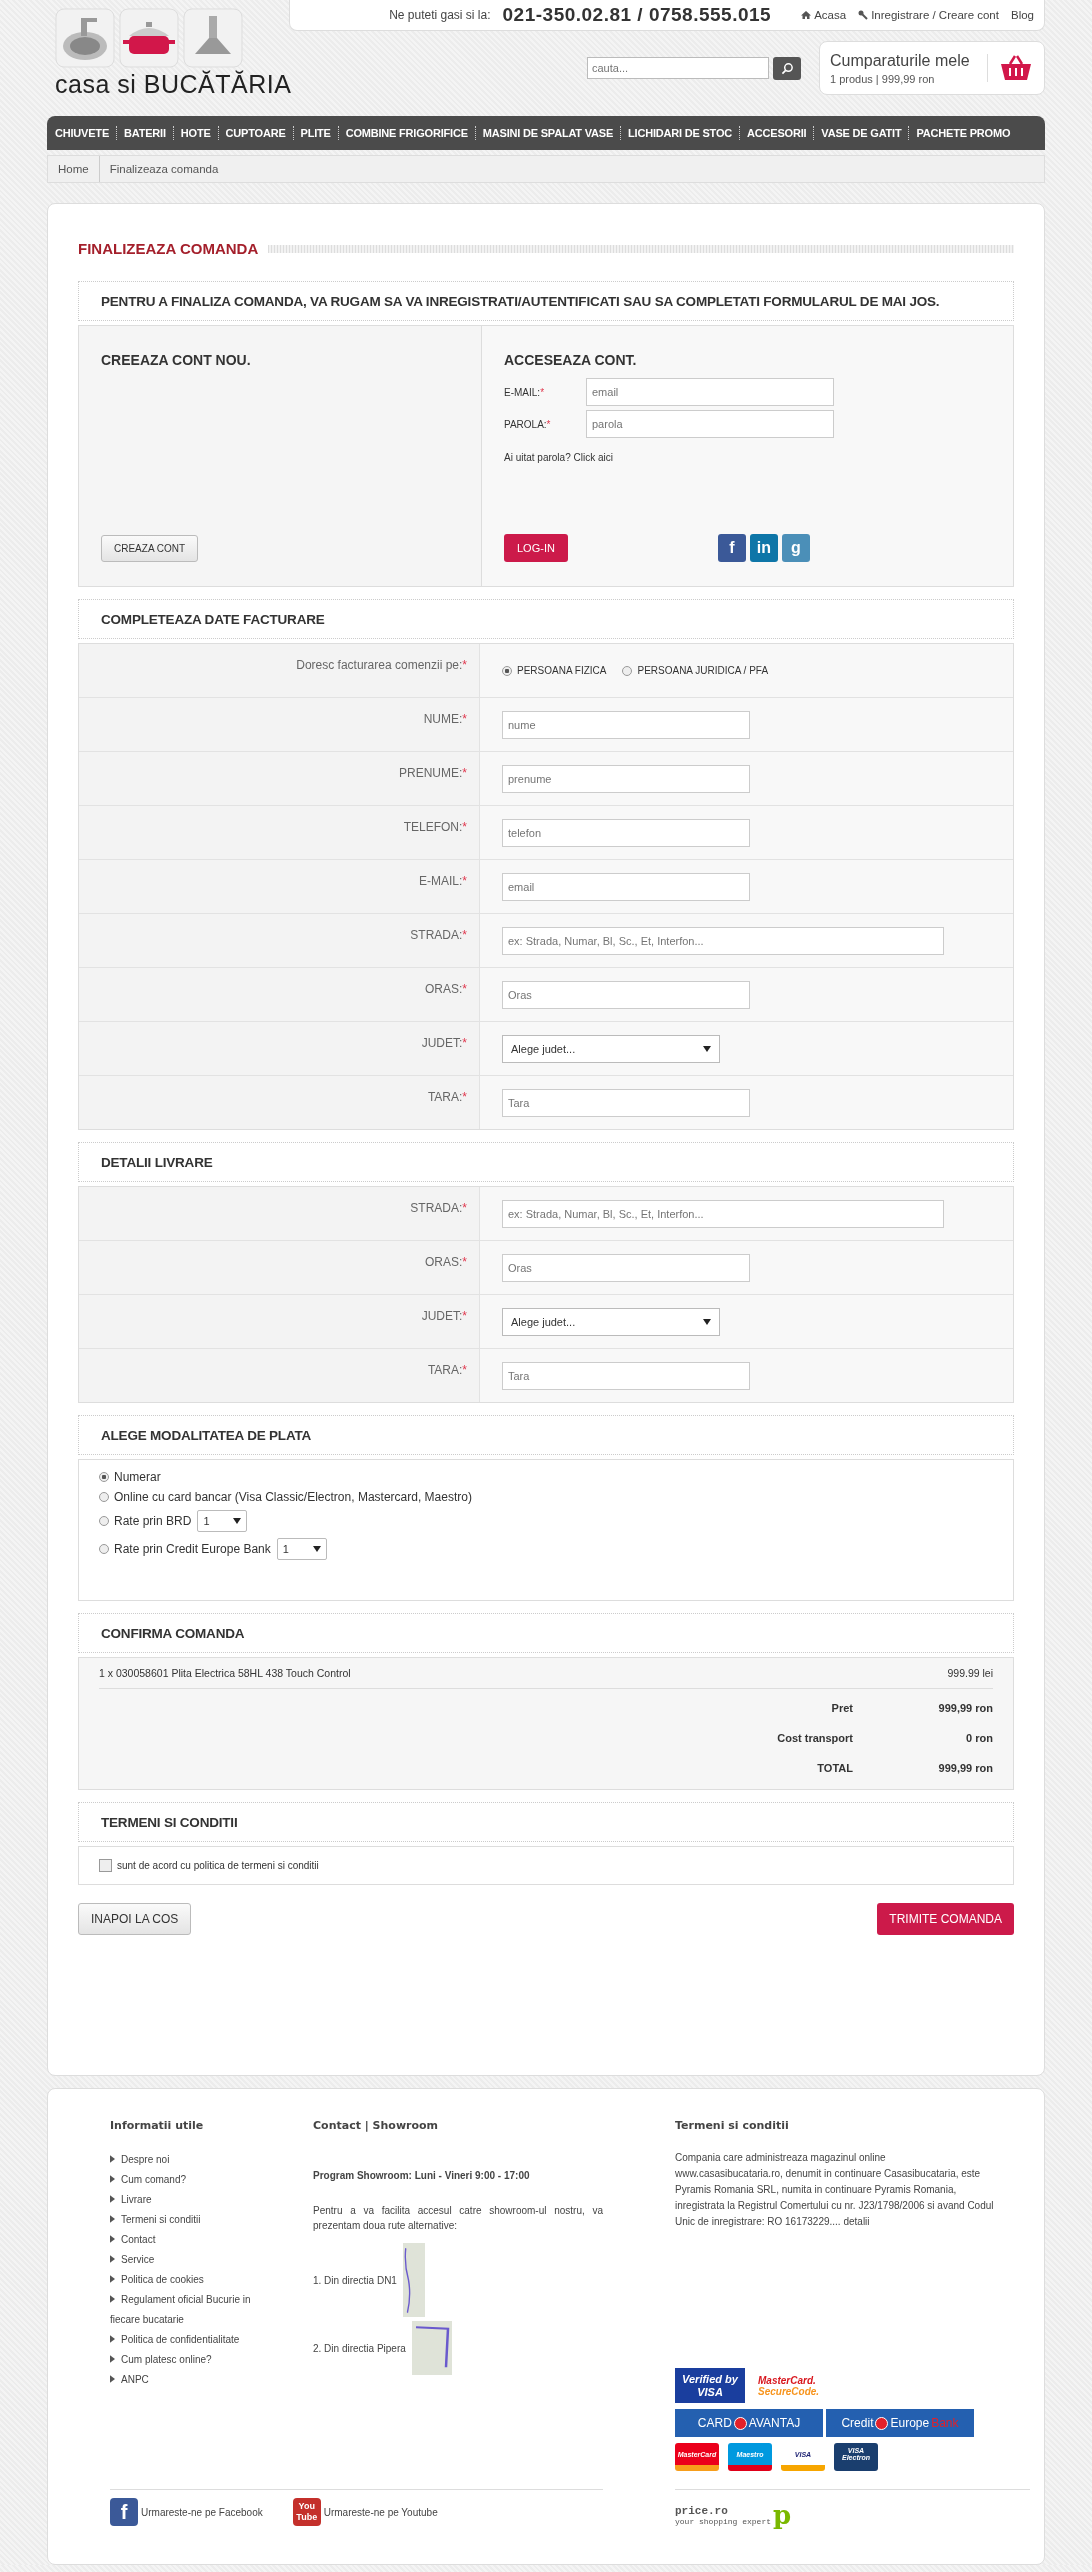  I want to click on login-title: ACCESEAZA CONT., so click(571, 360).